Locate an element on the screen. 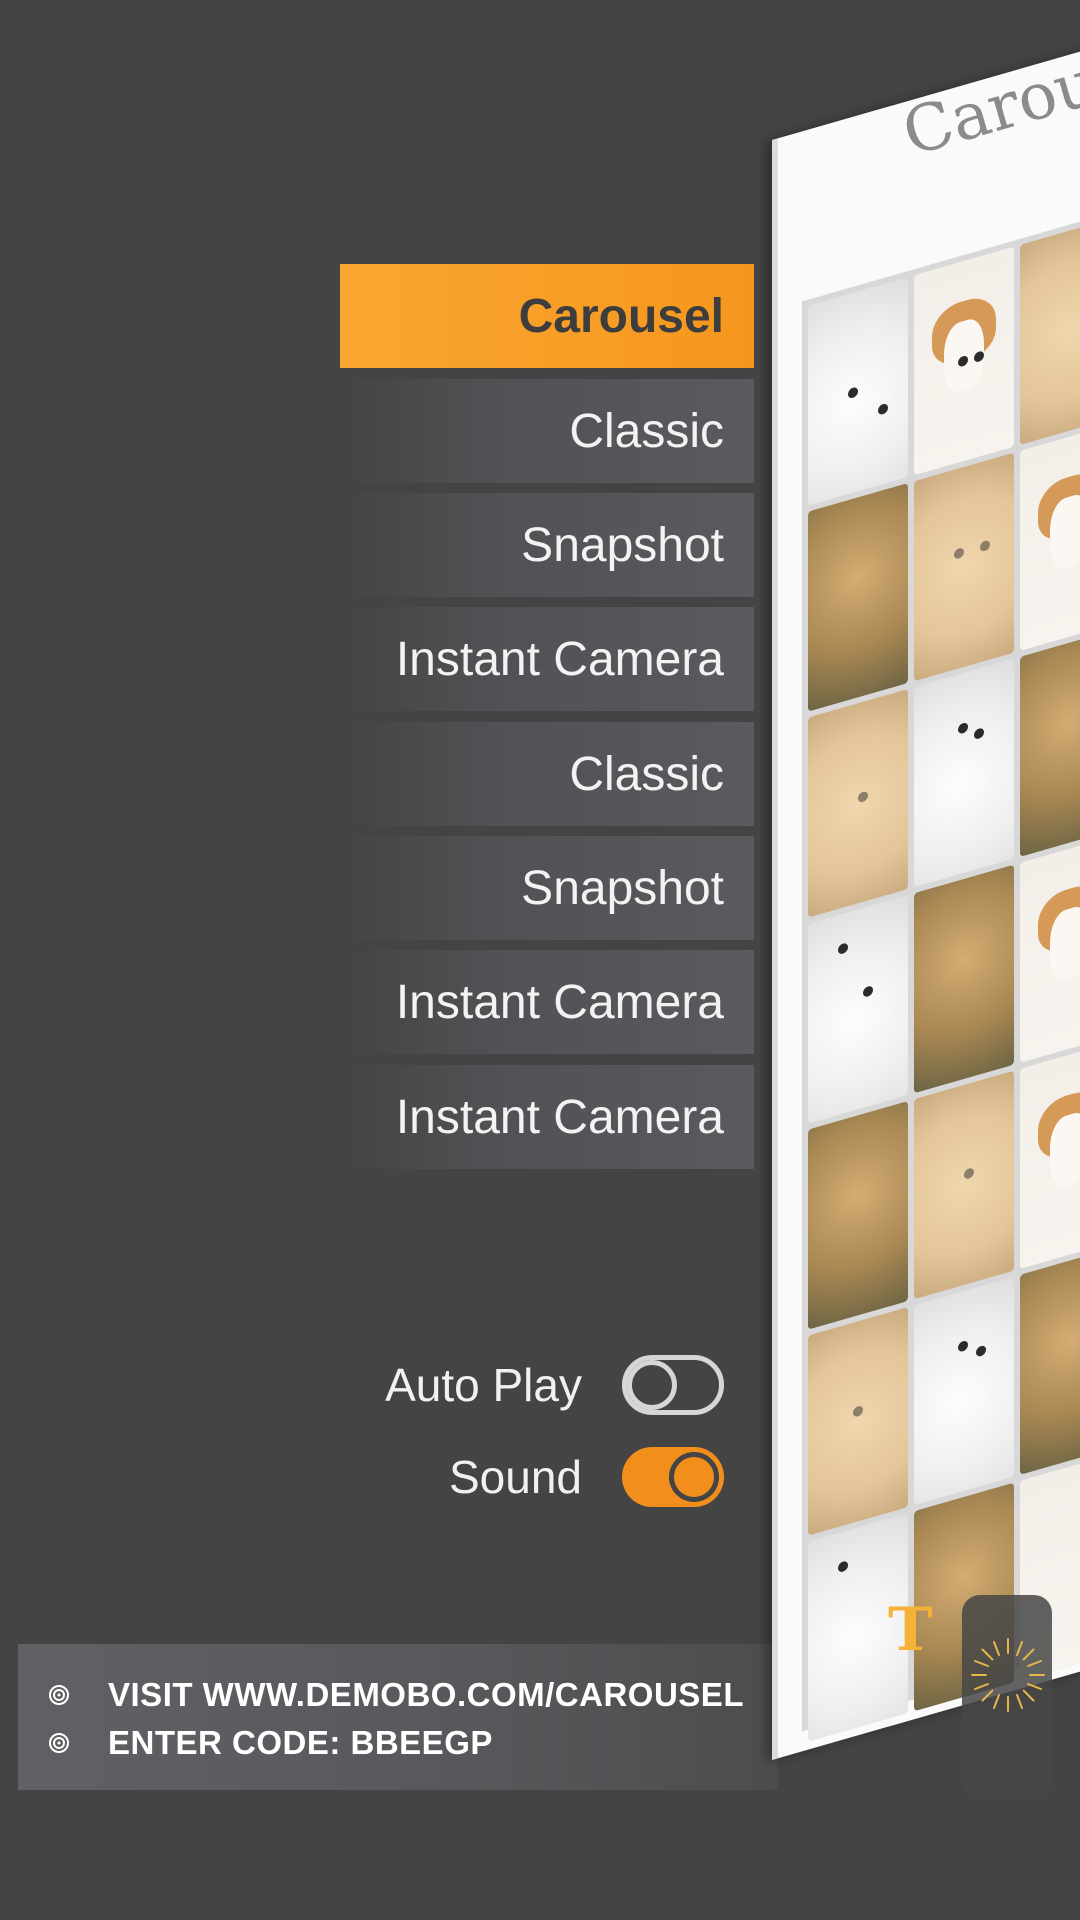 The image size is (1080, 1920). autoplay-toggle is located at coordinates (673, 1385).